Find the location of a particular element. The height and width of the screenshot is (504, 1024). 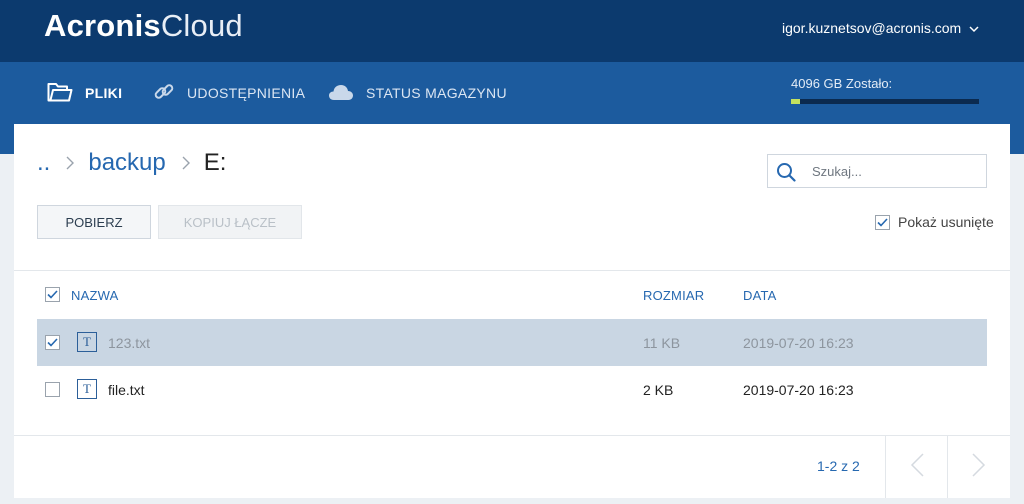

breadcrumb-parent: .. is located at coordinates (43, 163).